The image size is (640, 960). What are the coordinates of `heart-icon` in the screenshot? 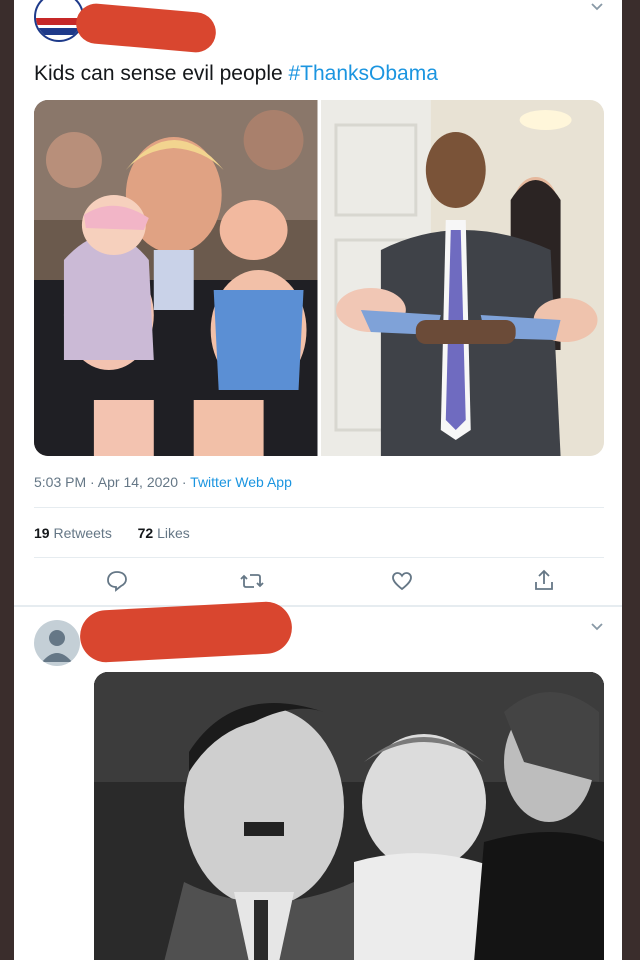 It's located at (402, 581).